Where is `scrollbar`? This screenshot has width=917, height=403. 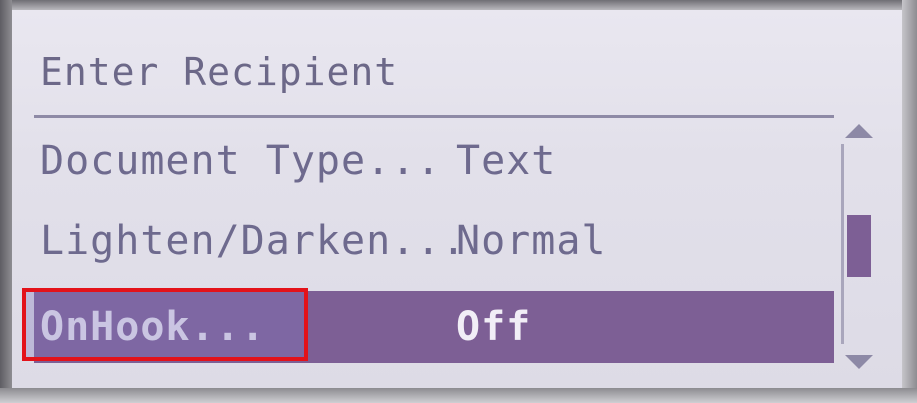 scrollbar is located at coordinates (854, 246).